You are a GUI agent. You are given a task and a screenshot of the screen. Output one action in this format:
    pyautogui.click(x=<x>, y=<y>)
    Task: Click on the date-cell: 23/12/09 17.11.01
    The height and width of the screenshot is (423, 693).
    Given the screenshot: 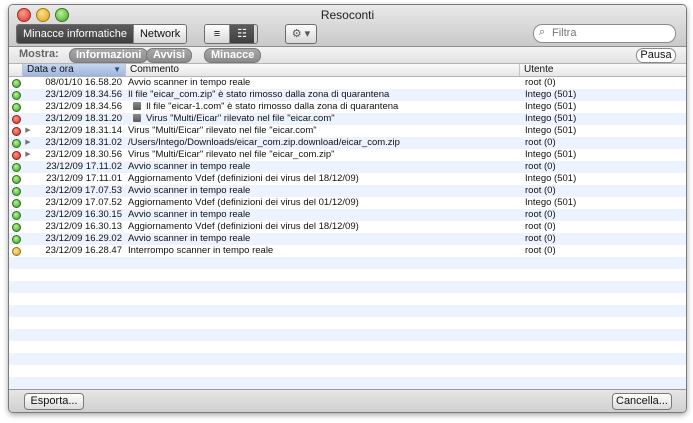 What is the action you would take?
    pyautogui.click(x=84, y=178)
    